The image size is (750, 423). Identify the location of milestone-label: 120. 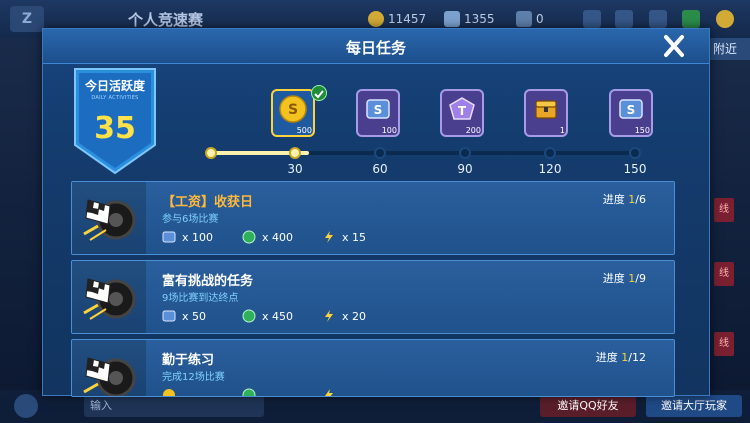
(550, 169).